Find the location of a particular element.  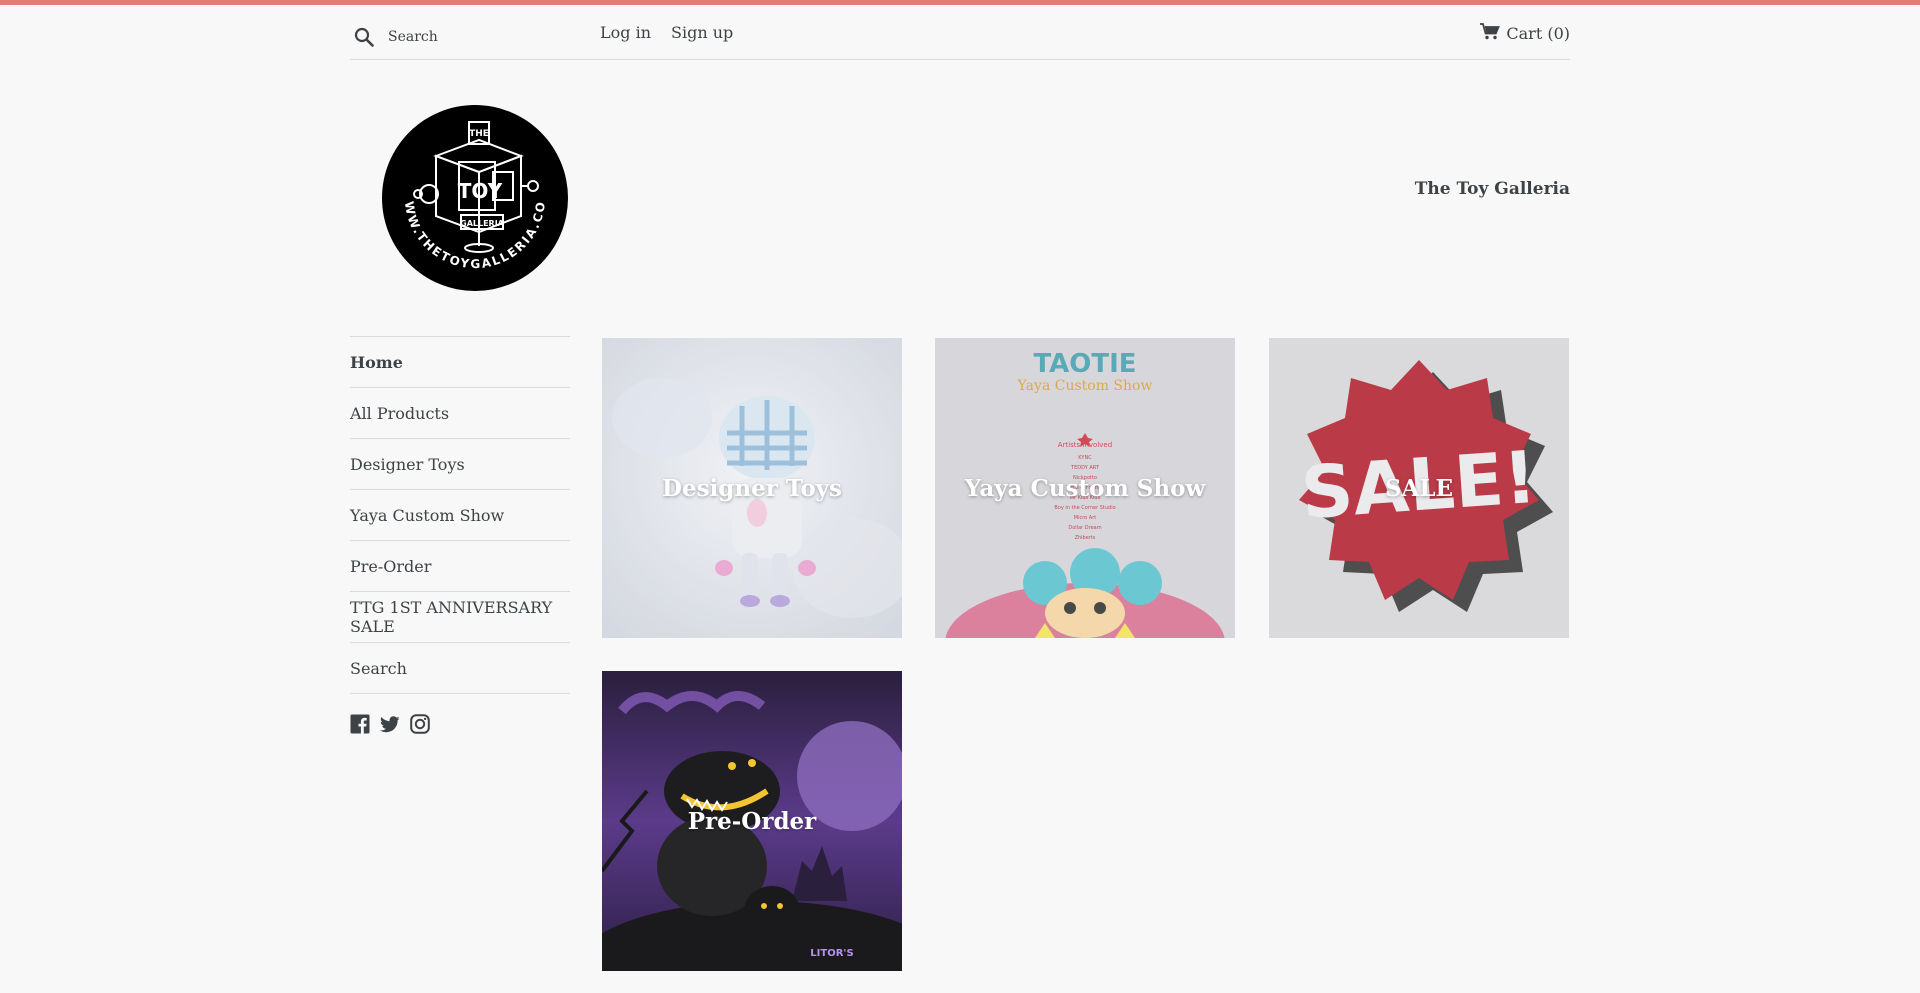

sidebar-item-anniversary-sale: TTG 1ST ANNIVERSARY SALE is located at coordinates (460, 617).